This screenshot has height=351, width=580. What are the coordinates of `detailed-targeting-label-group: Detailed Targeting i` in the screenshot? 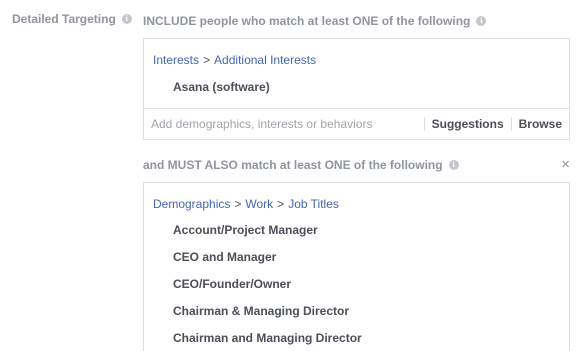 It's located at (72, 19).